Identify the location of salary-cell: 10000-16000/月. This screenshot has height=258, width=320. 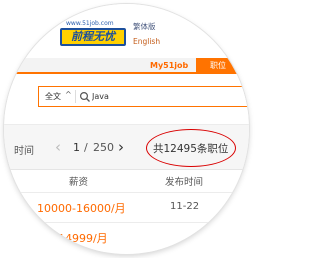
(81, 208).